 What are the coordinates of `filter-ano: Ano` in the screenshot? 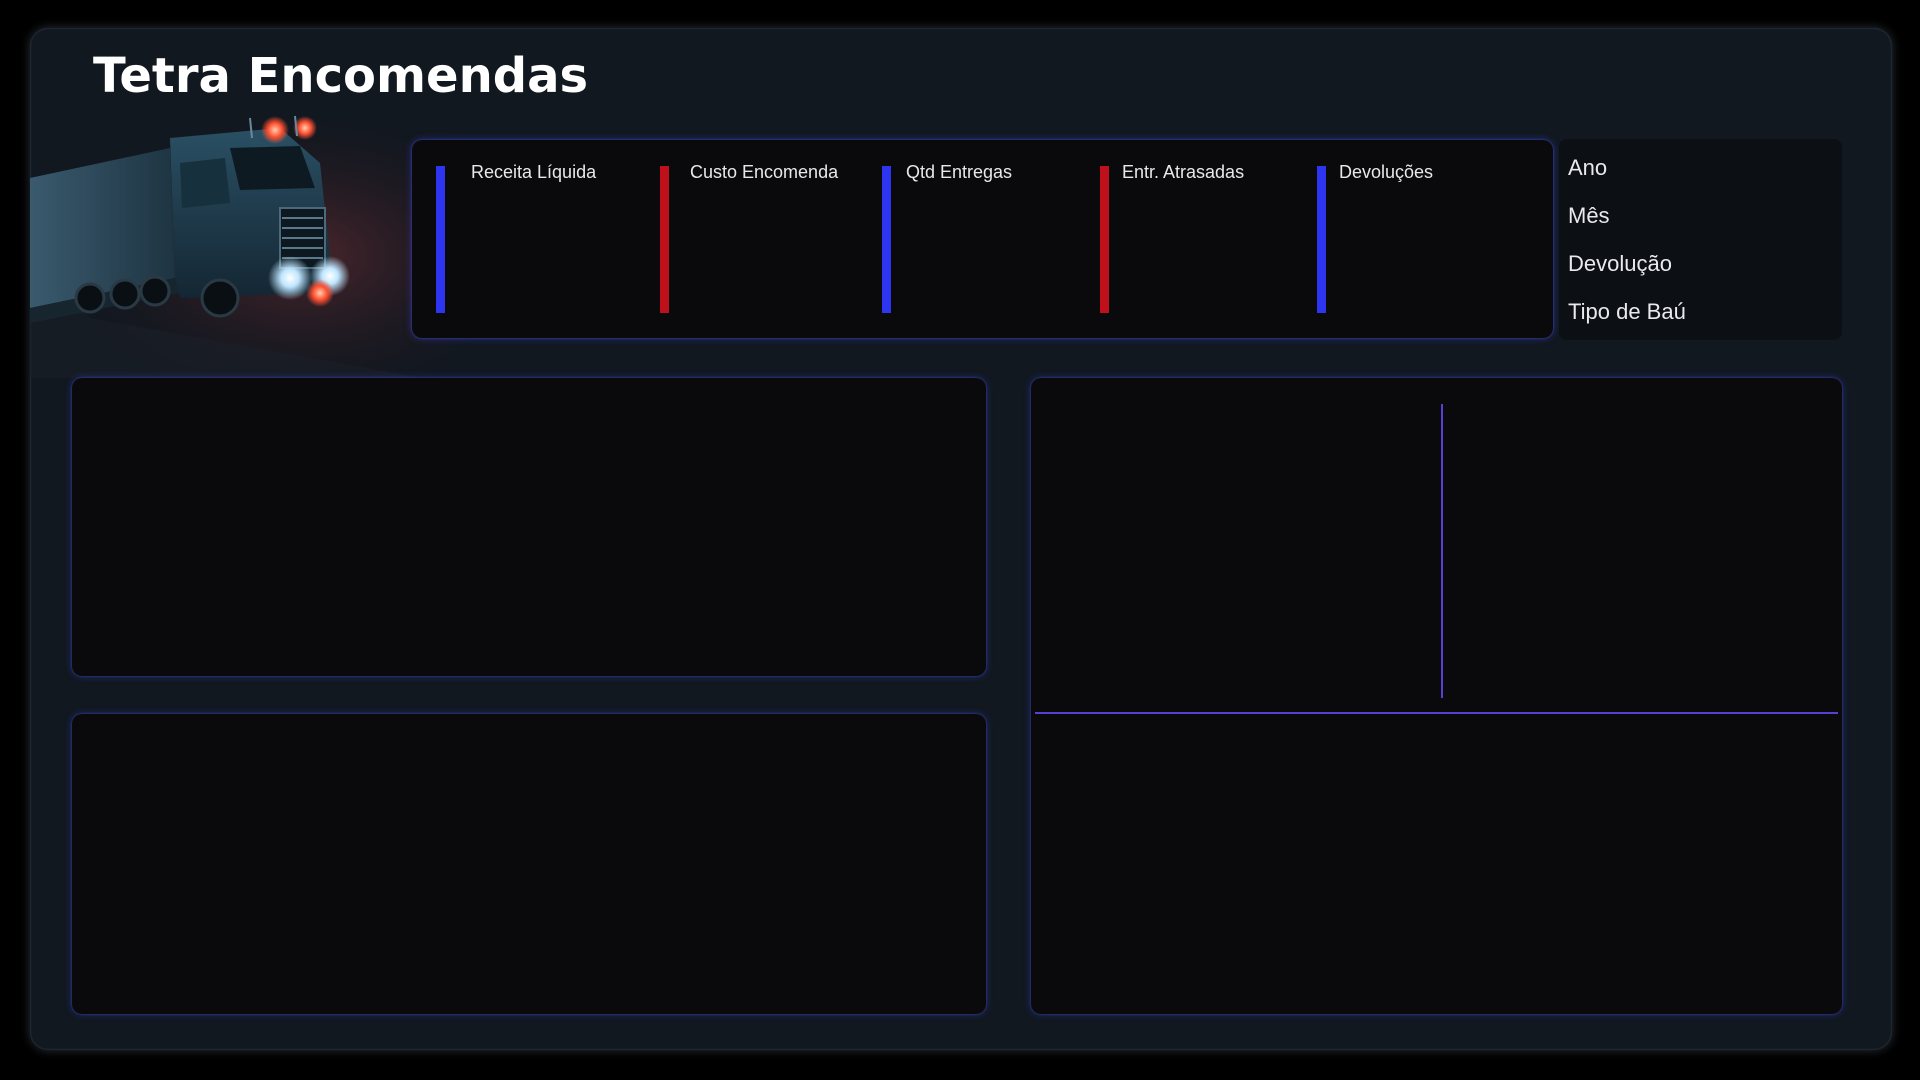 It's located at (1587, 168).